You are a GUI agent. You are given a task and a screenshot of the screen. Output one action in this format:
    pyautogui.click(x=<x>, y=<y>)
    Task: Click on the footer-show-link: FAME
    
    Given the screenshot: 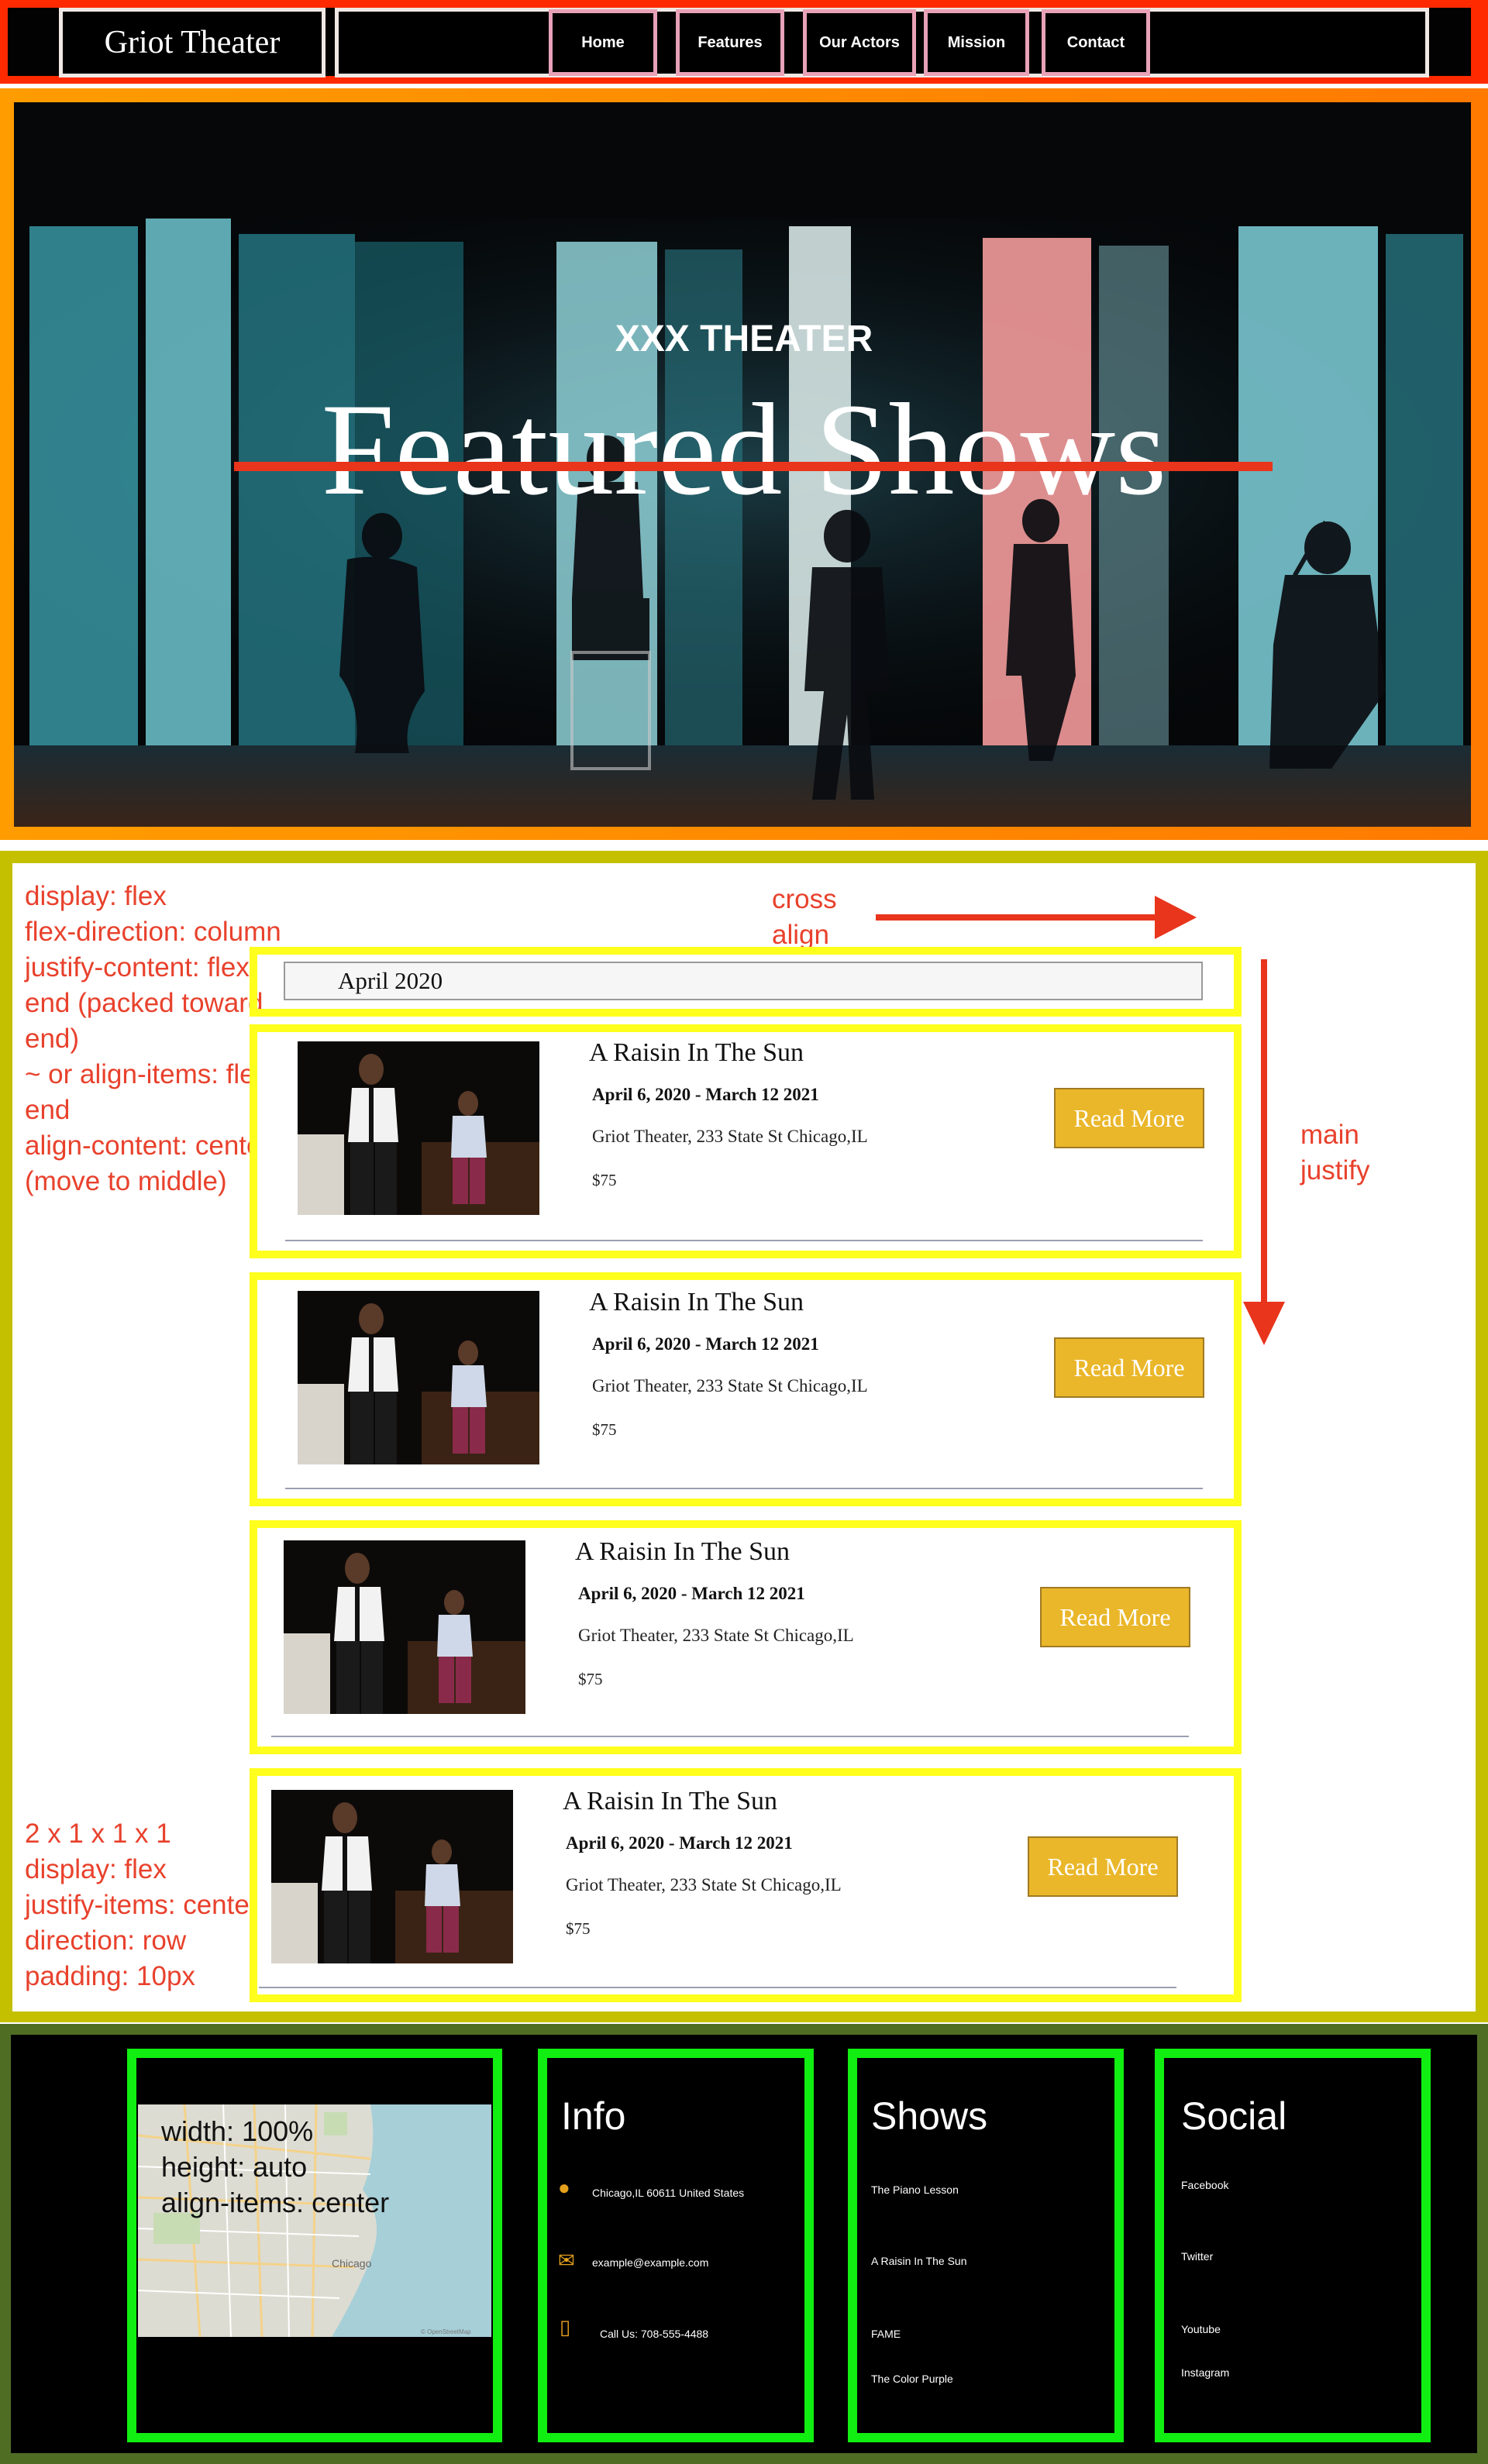 What is the action you would take?
    pyautogui.click(x=886, y=2334)
    